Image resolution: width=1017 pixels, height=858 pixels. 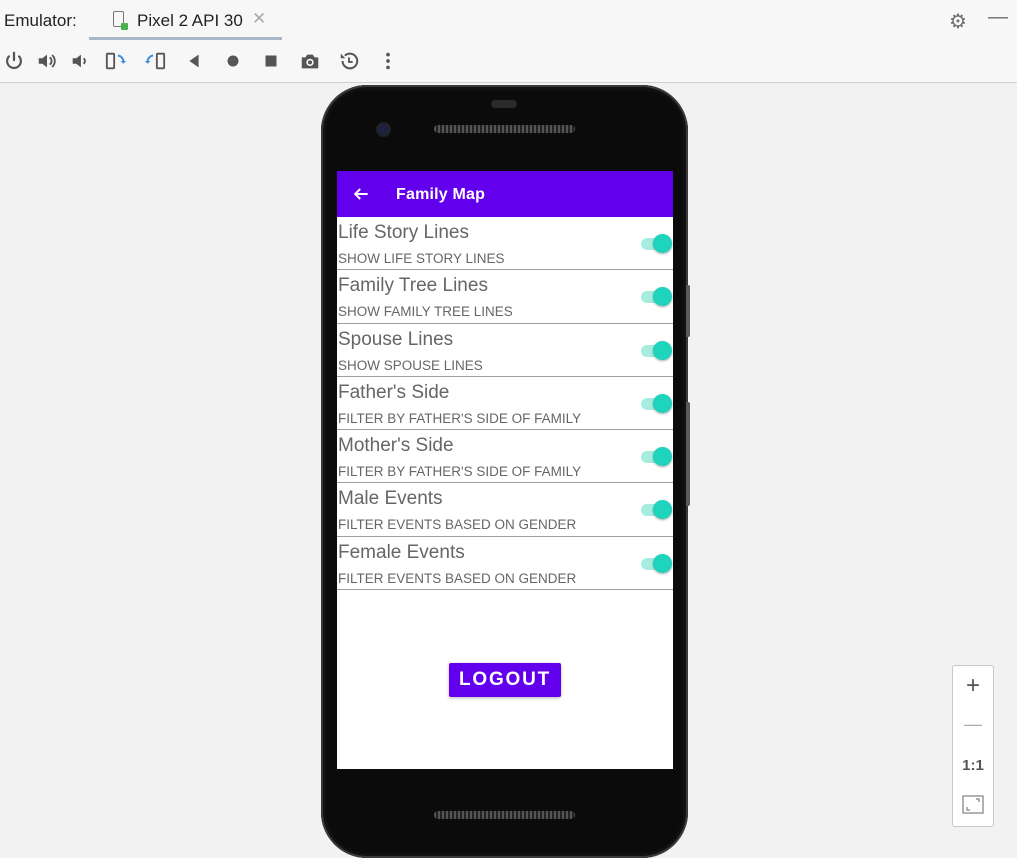 What do you see at coordinates (14, 61) in the screenshot?
I see `power-icon` at bounding box center [14, 61].